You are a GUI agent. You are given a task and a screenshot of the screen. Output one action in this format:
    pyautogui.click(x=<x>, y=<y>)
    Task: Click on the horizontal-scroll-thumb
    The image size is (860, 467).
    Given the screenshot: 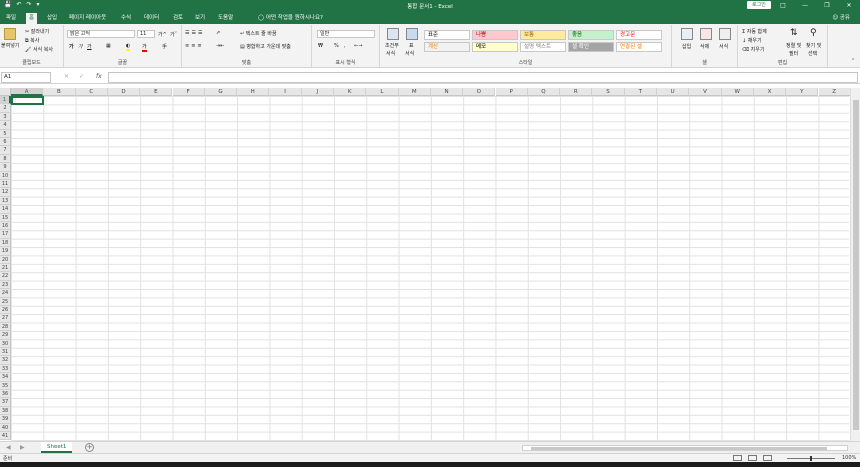 What is the action you would take?
    pyautogui.click(x=679, y=448)
    